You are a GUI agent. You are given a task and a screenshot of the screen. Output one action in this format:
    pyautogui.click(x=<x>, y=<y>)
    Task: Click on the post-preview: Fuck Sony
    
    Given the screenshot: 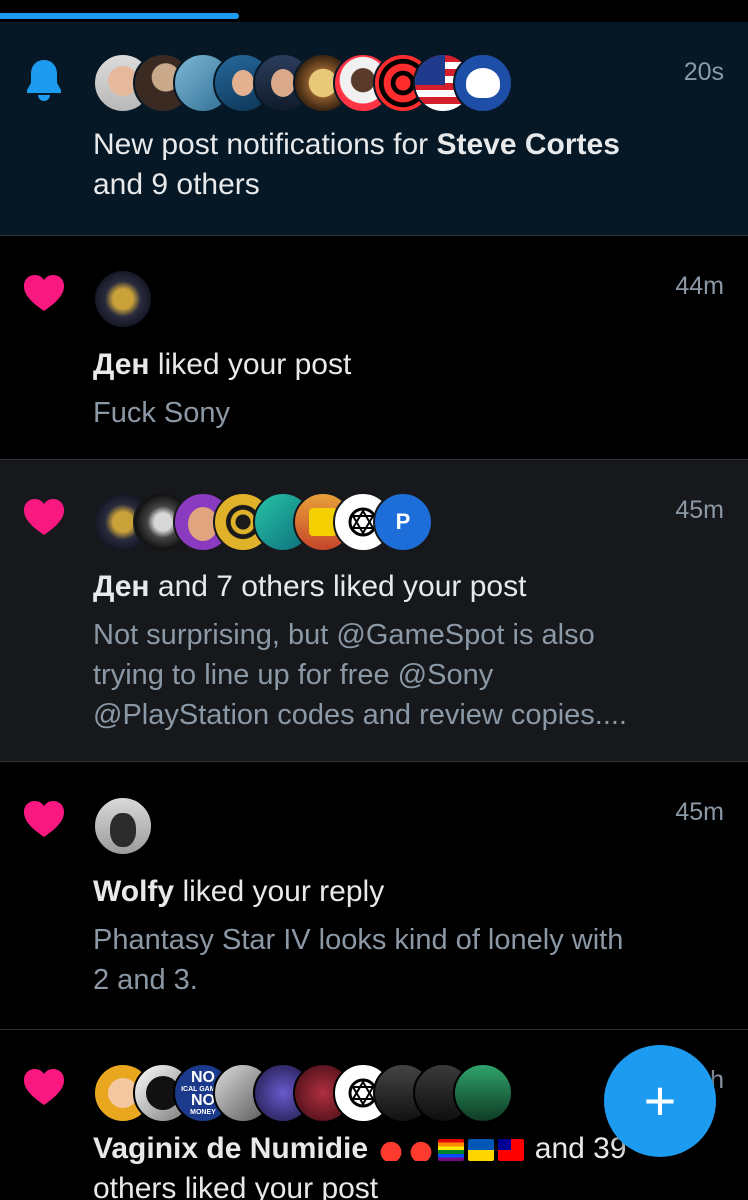 What is the action you would take?
    pyautogui.click(x=408, y=413)
    